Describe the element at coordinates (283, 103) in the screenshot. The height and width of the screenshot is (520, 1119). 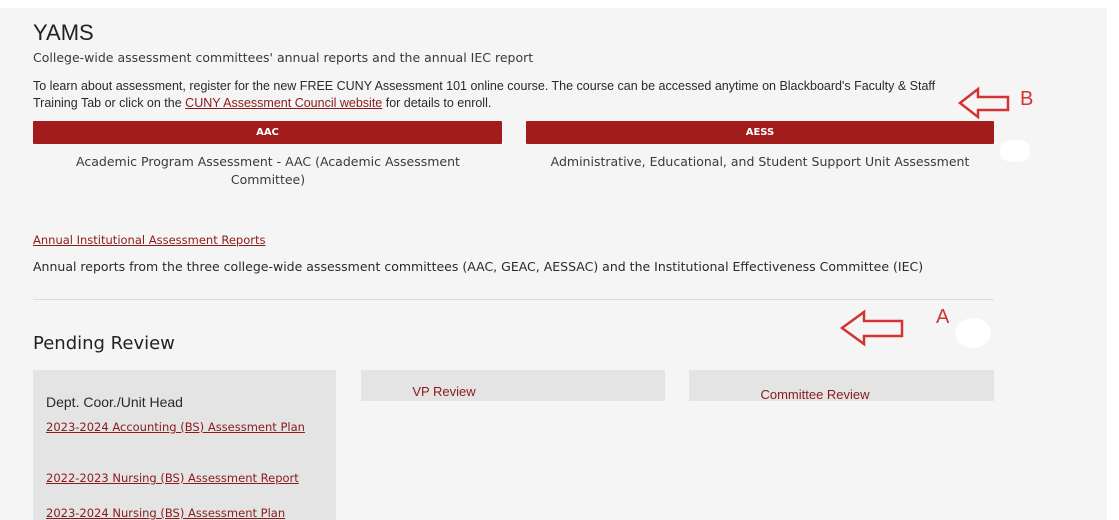
I see `cuny-assessment-council-link: CUNY Assessment Council website` at that location.